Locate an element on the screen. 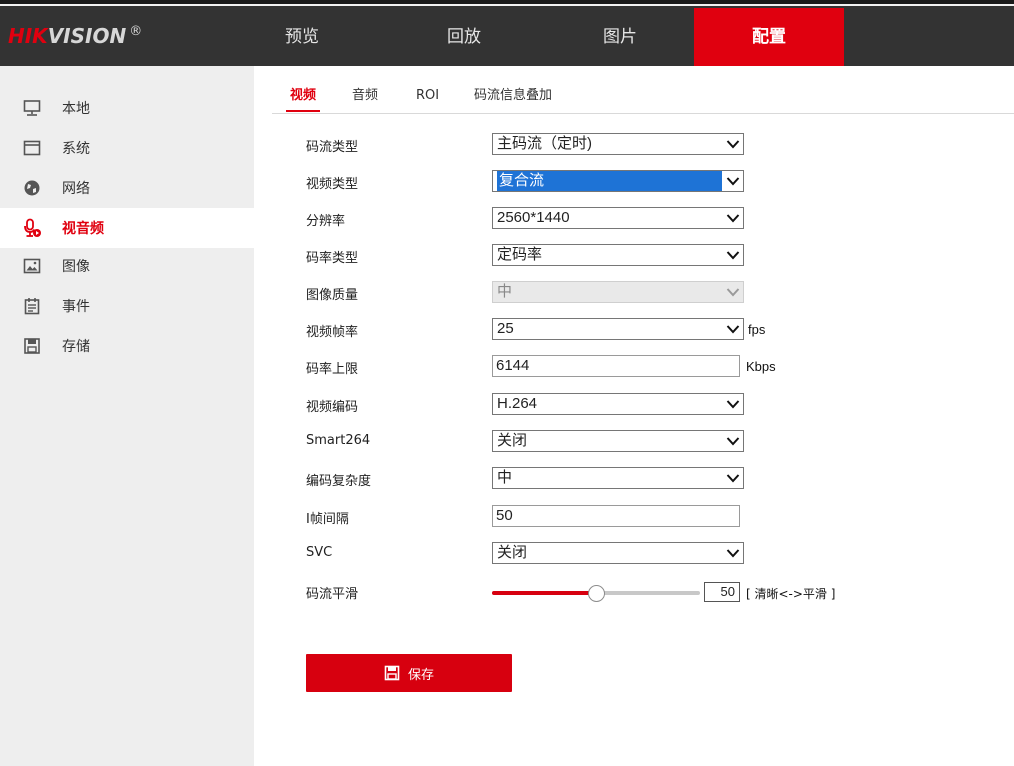  i-frame-interval-label: I帧间隔 is located at coordinates (327, 519).